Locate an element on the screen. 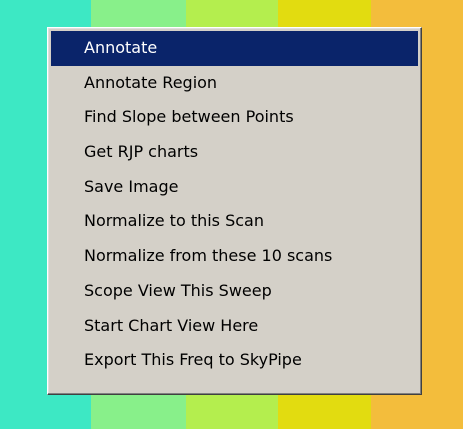 The image size is (463, 429). menu-item-start-chart-view: Start Chart View Here is located at coordinates (234, 326).